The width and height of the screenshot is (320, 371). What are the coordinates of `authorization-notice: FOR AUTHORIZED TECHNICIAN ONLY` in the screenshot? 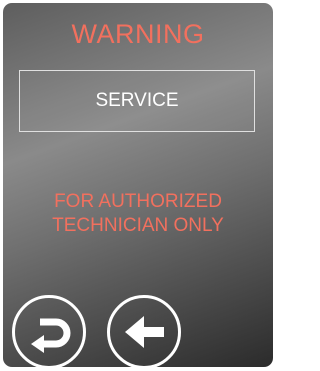 It's located at (138, 214).